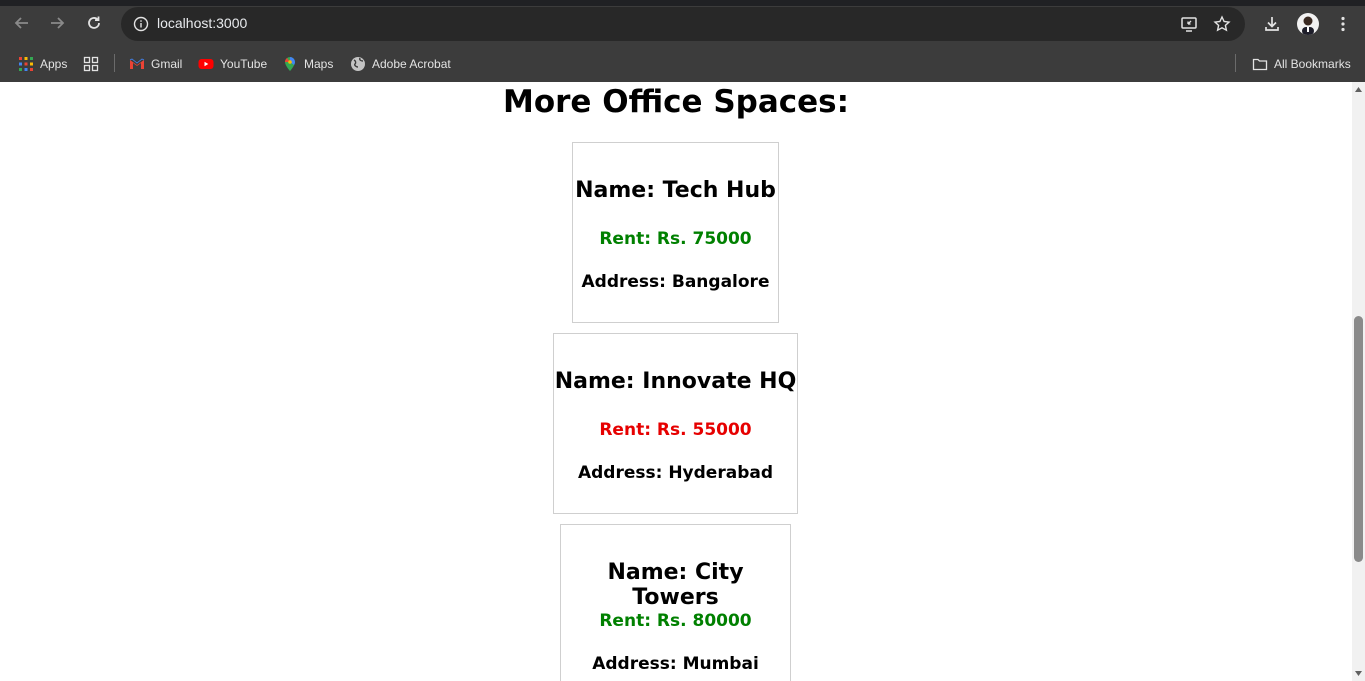 The image size is (1365, 681). I want to click on office-rent: Rent: Rs. 55000, so click(675, 430).